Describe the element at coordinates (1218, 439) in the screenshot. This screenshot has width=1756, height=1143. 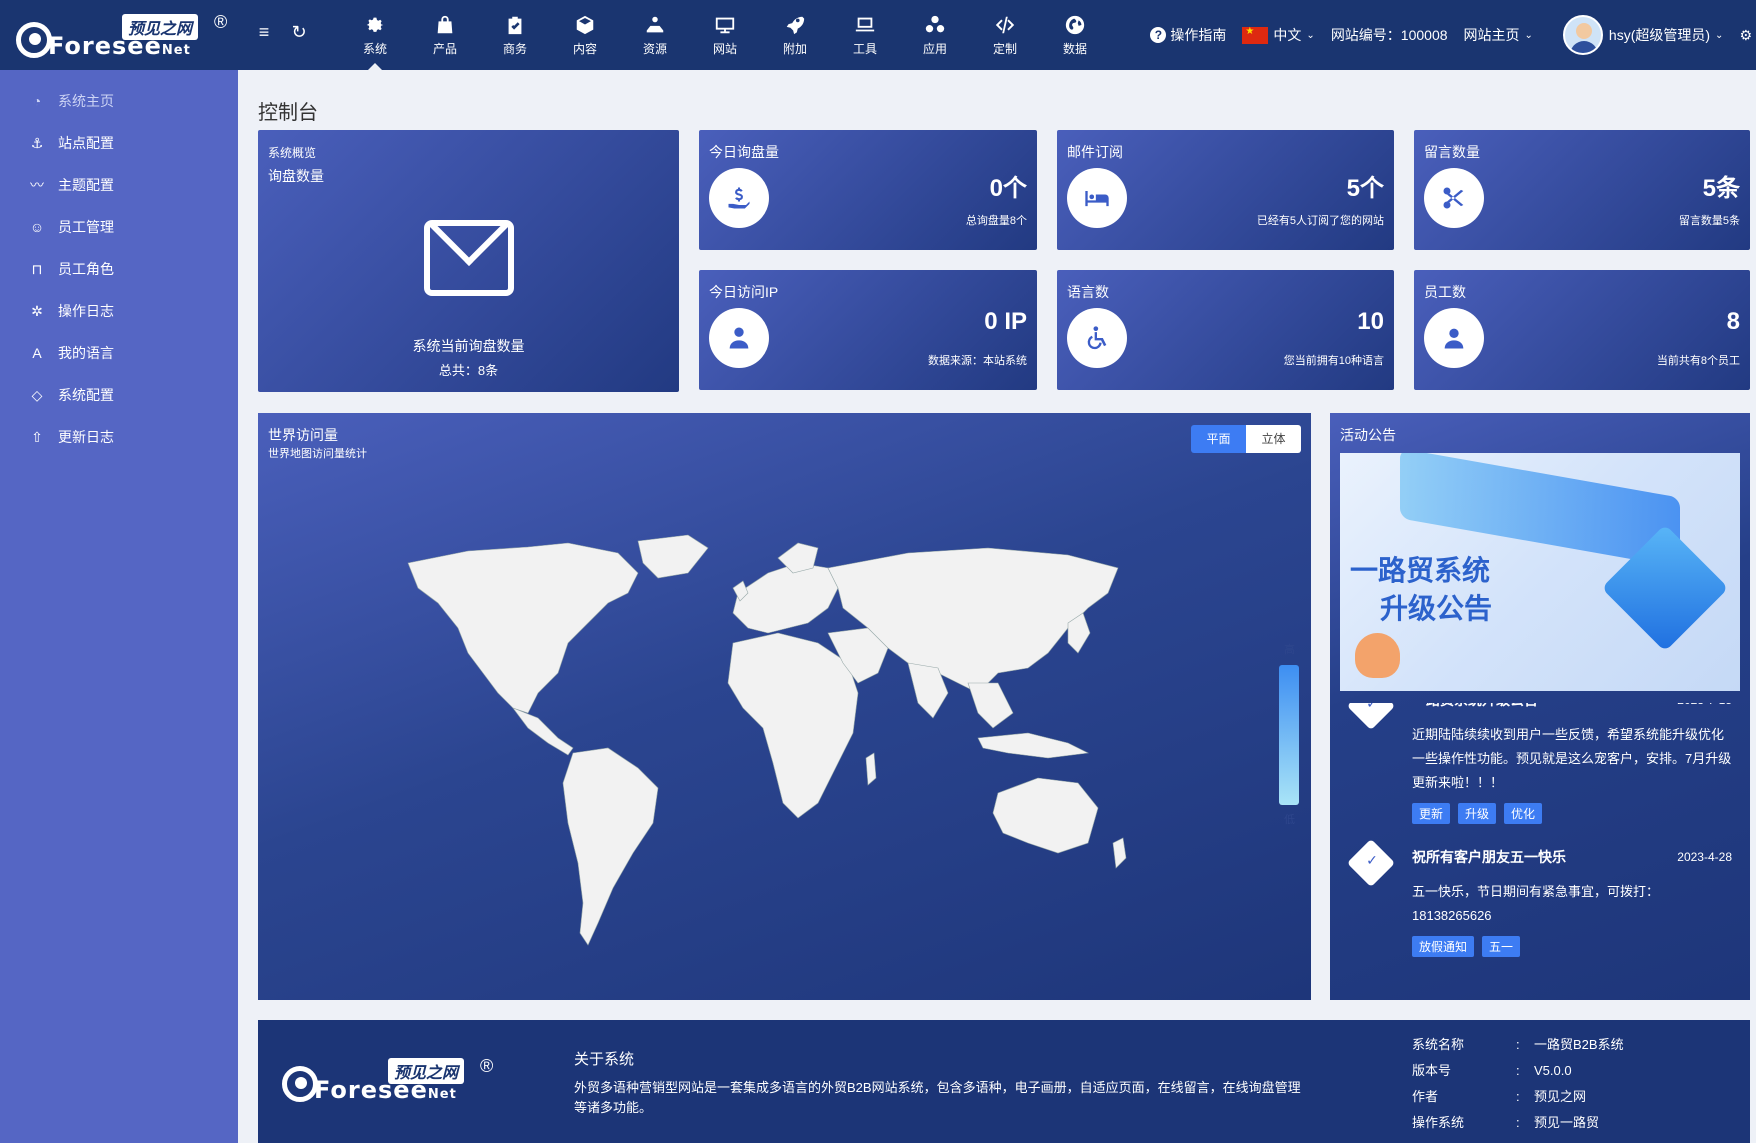
I see `toggle-flat-button: 平面` at that location.